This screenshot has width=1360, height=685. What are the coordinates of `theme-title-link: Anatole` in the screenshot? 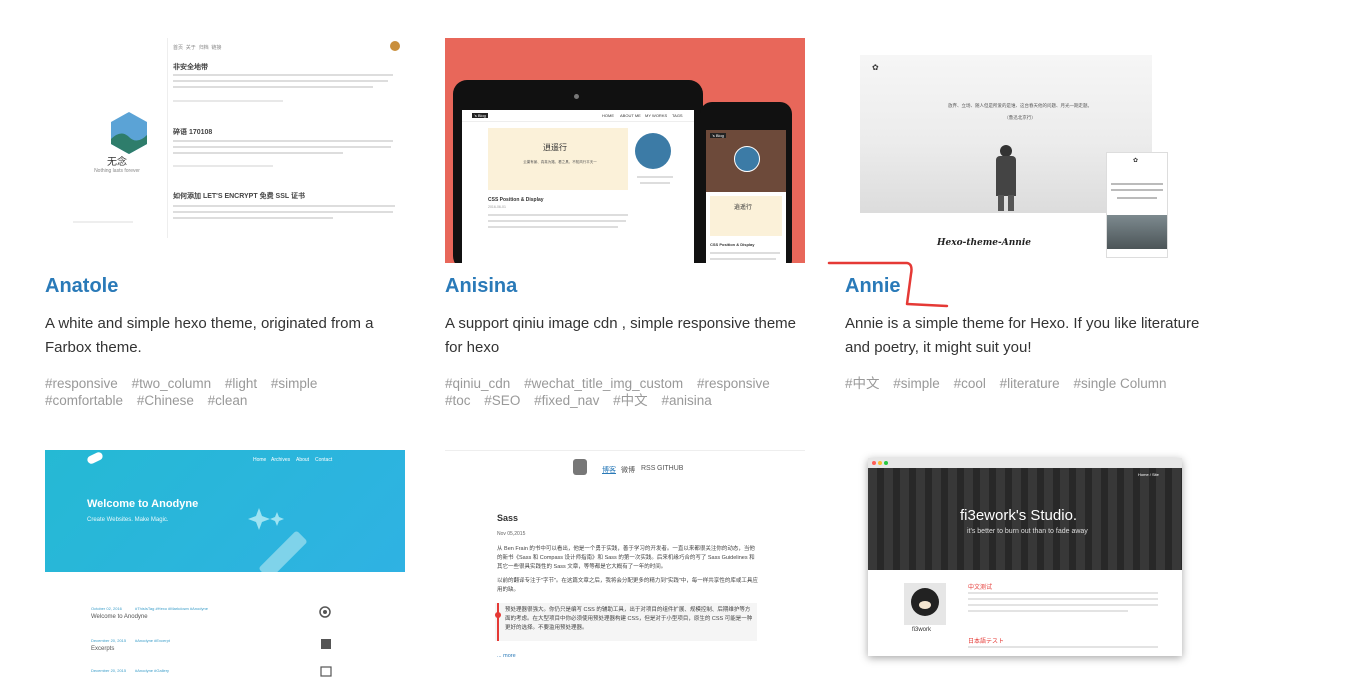 It's located at (81, 286).